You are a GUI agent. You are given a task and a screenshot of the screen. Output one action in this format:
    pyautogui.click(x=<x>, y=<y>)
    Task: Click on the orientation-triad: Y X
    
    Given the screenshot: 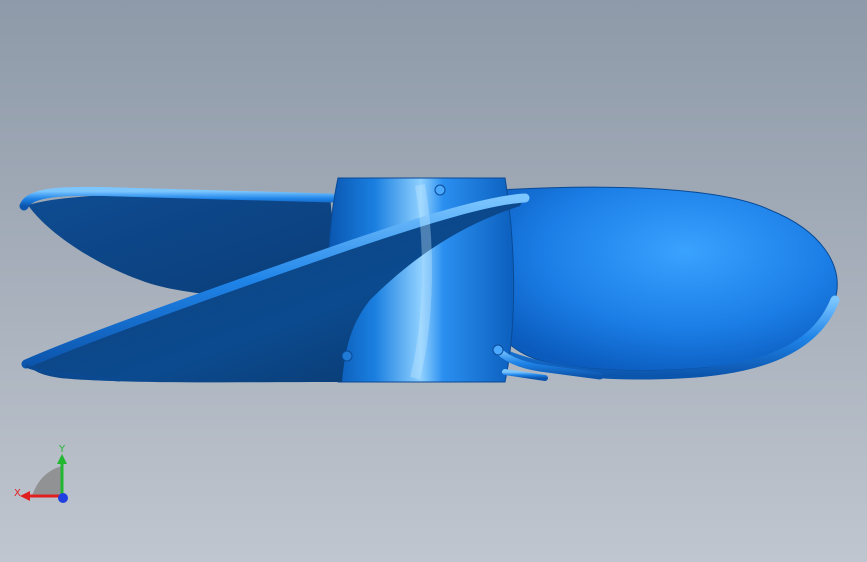 What is the action you would take?
    pyautogui.click(x=45, y=474)
    